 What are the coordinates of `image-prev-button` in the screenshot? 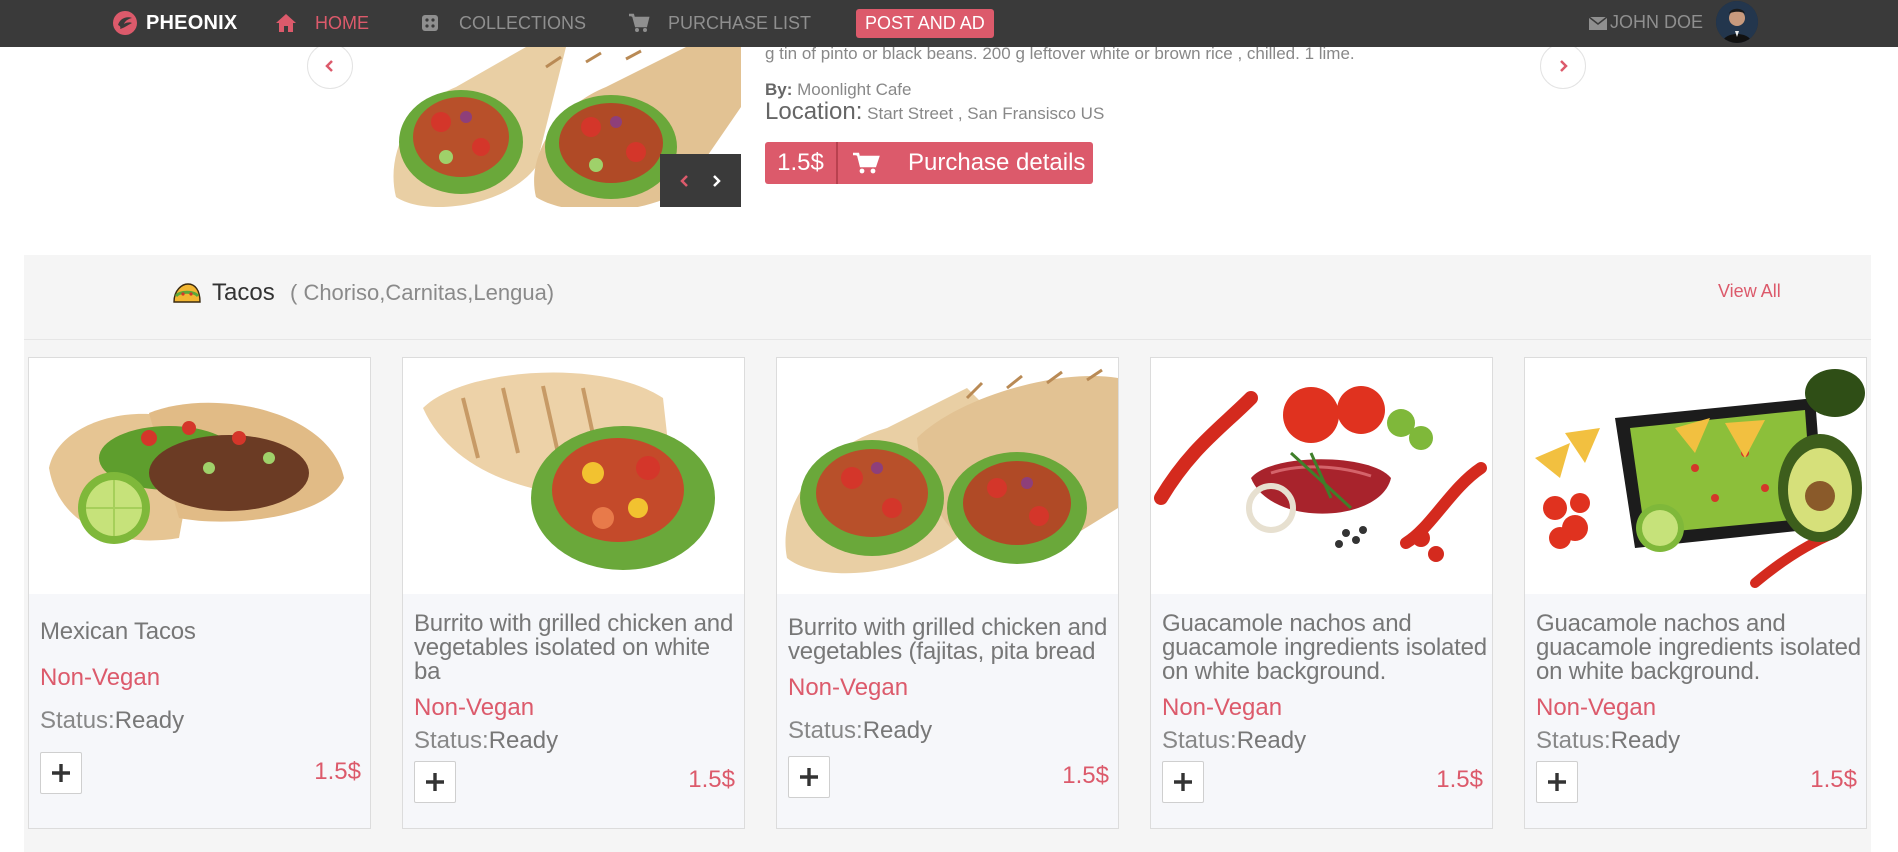 It's located at (685, 181).